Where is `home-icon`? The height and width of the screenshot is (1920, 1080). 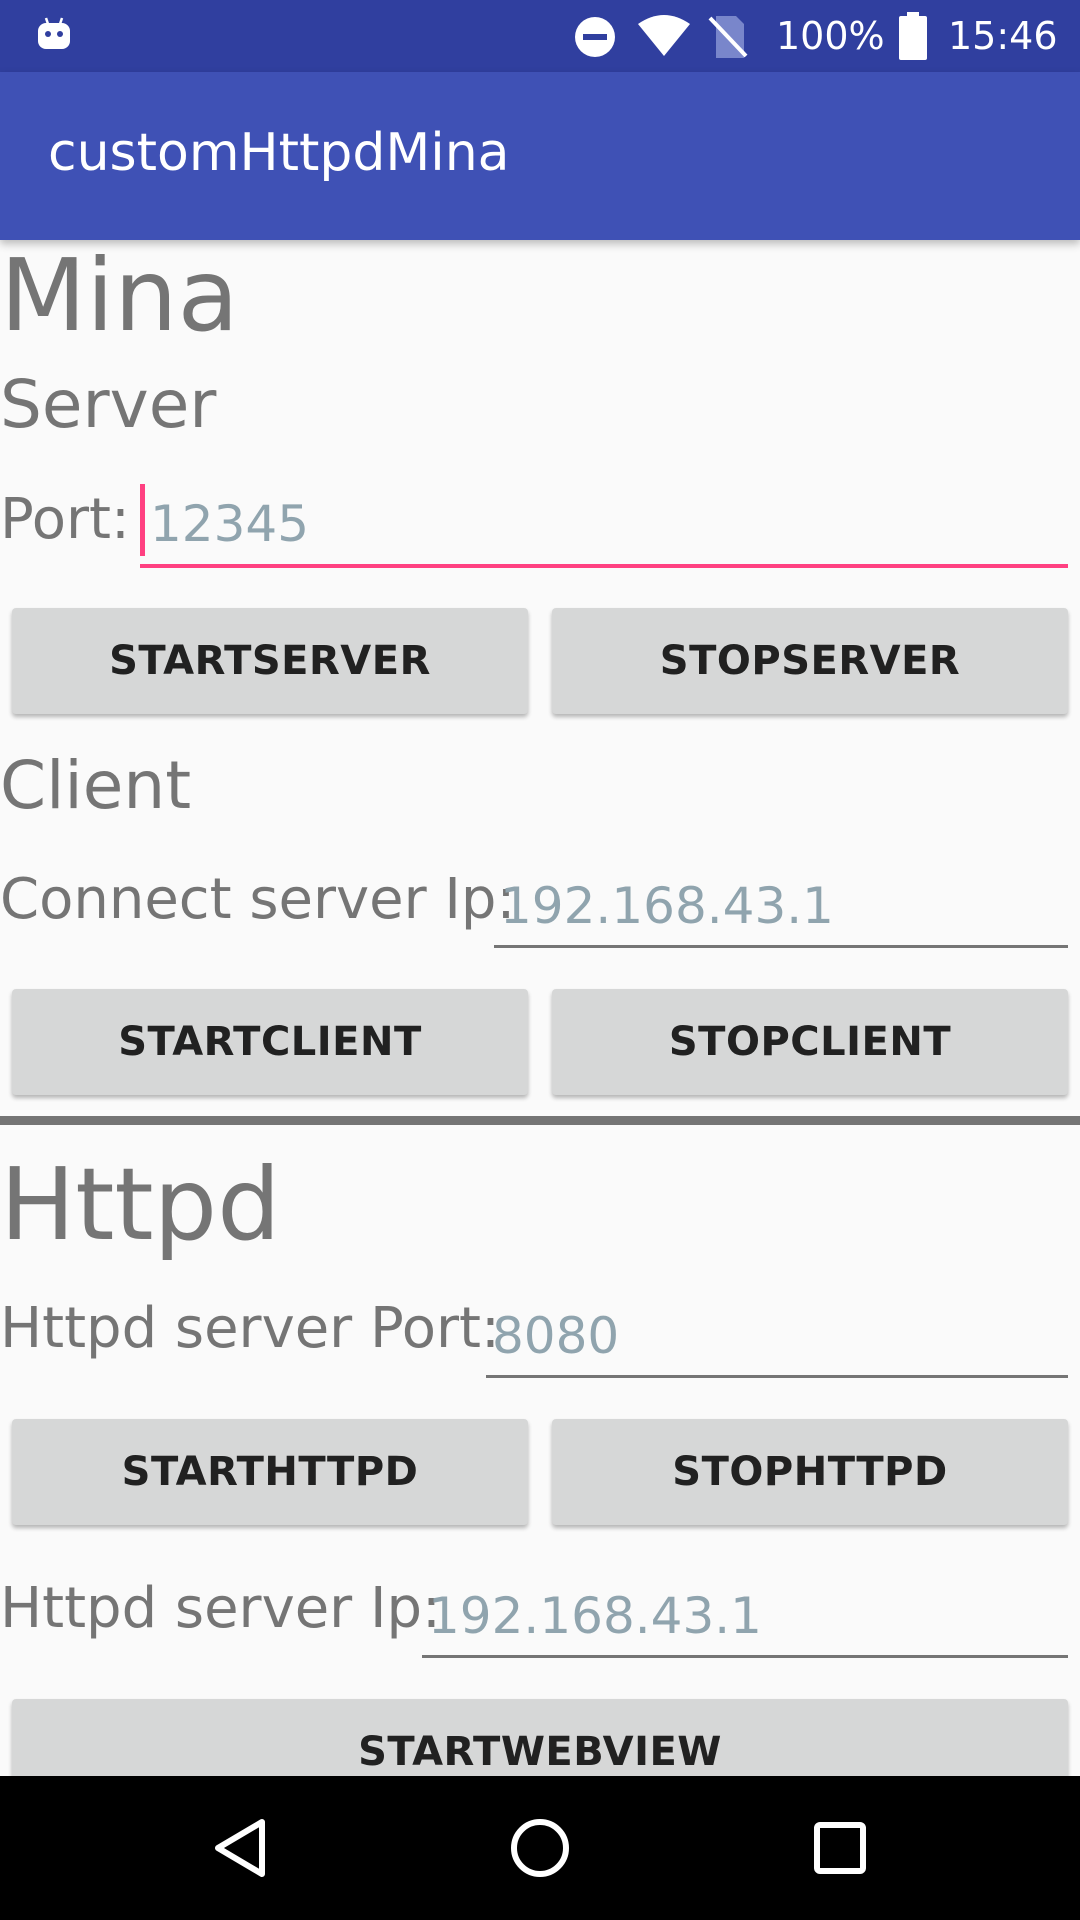 home-icon is located at coordinates (540, 1848).